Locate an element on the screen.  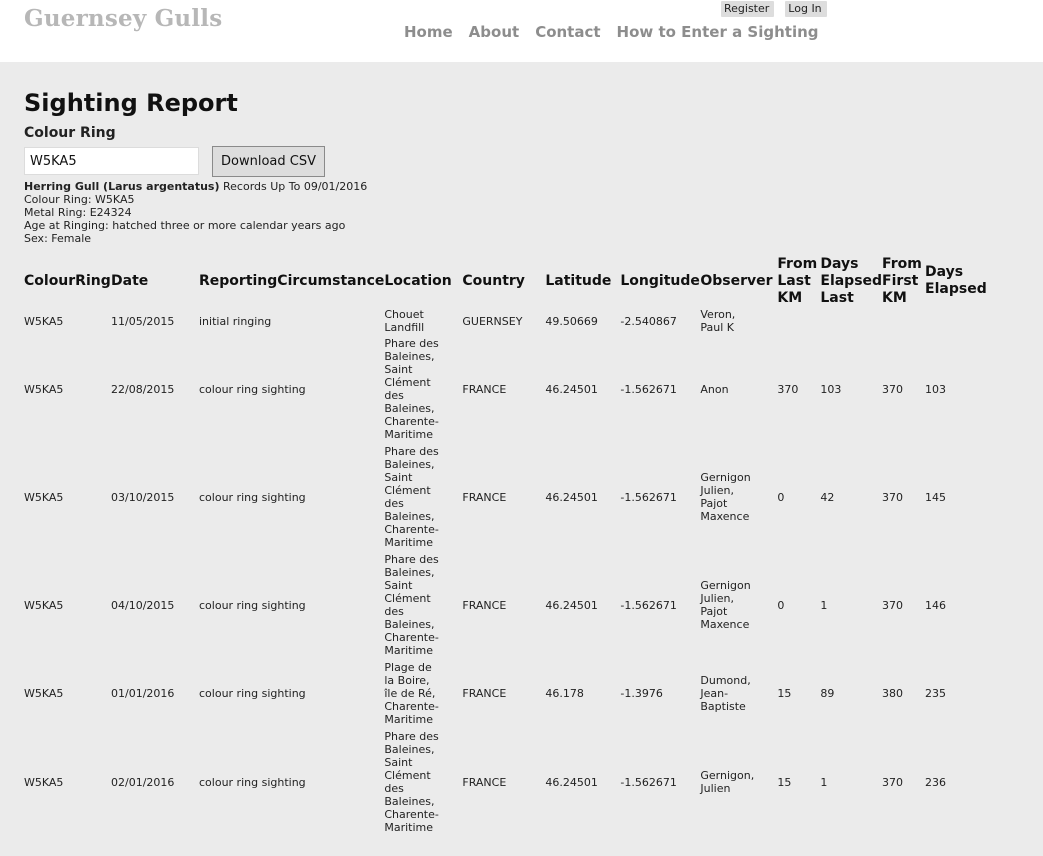
cell-days-elapsed: 236 is located at coordinates (936, 782).